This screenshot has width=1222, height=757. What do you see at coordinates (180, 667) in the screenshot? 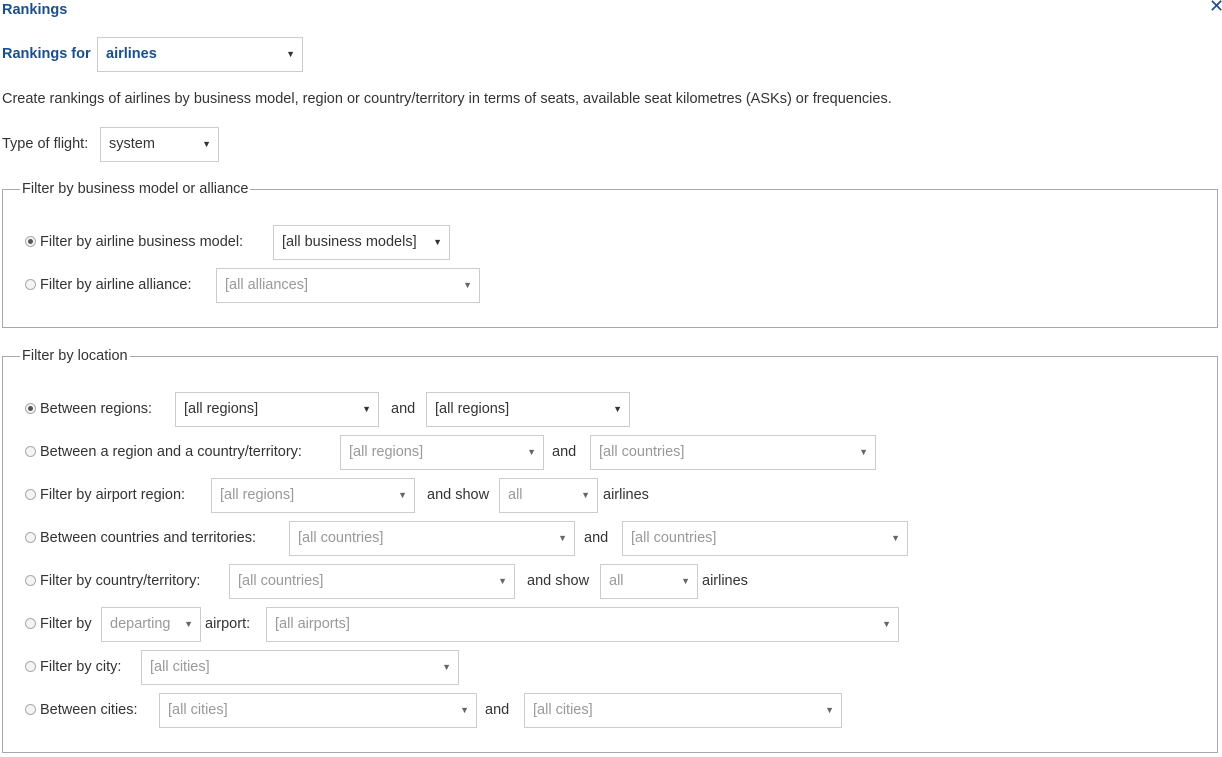
I see `city-value: [all cities]` at bounding box center [180, 667].